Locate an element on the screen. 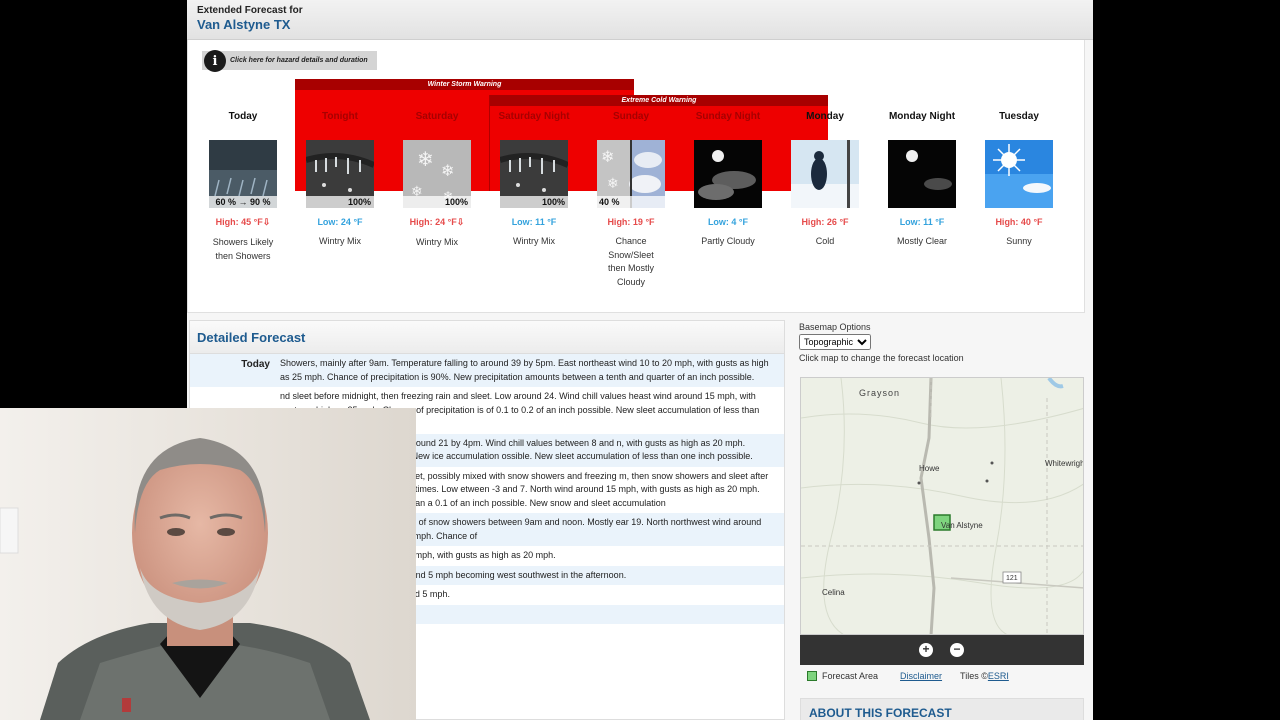 The height and width of the screenshot is (720, 1280). detailed-period-label: Today is located at coordinates (255, 364).